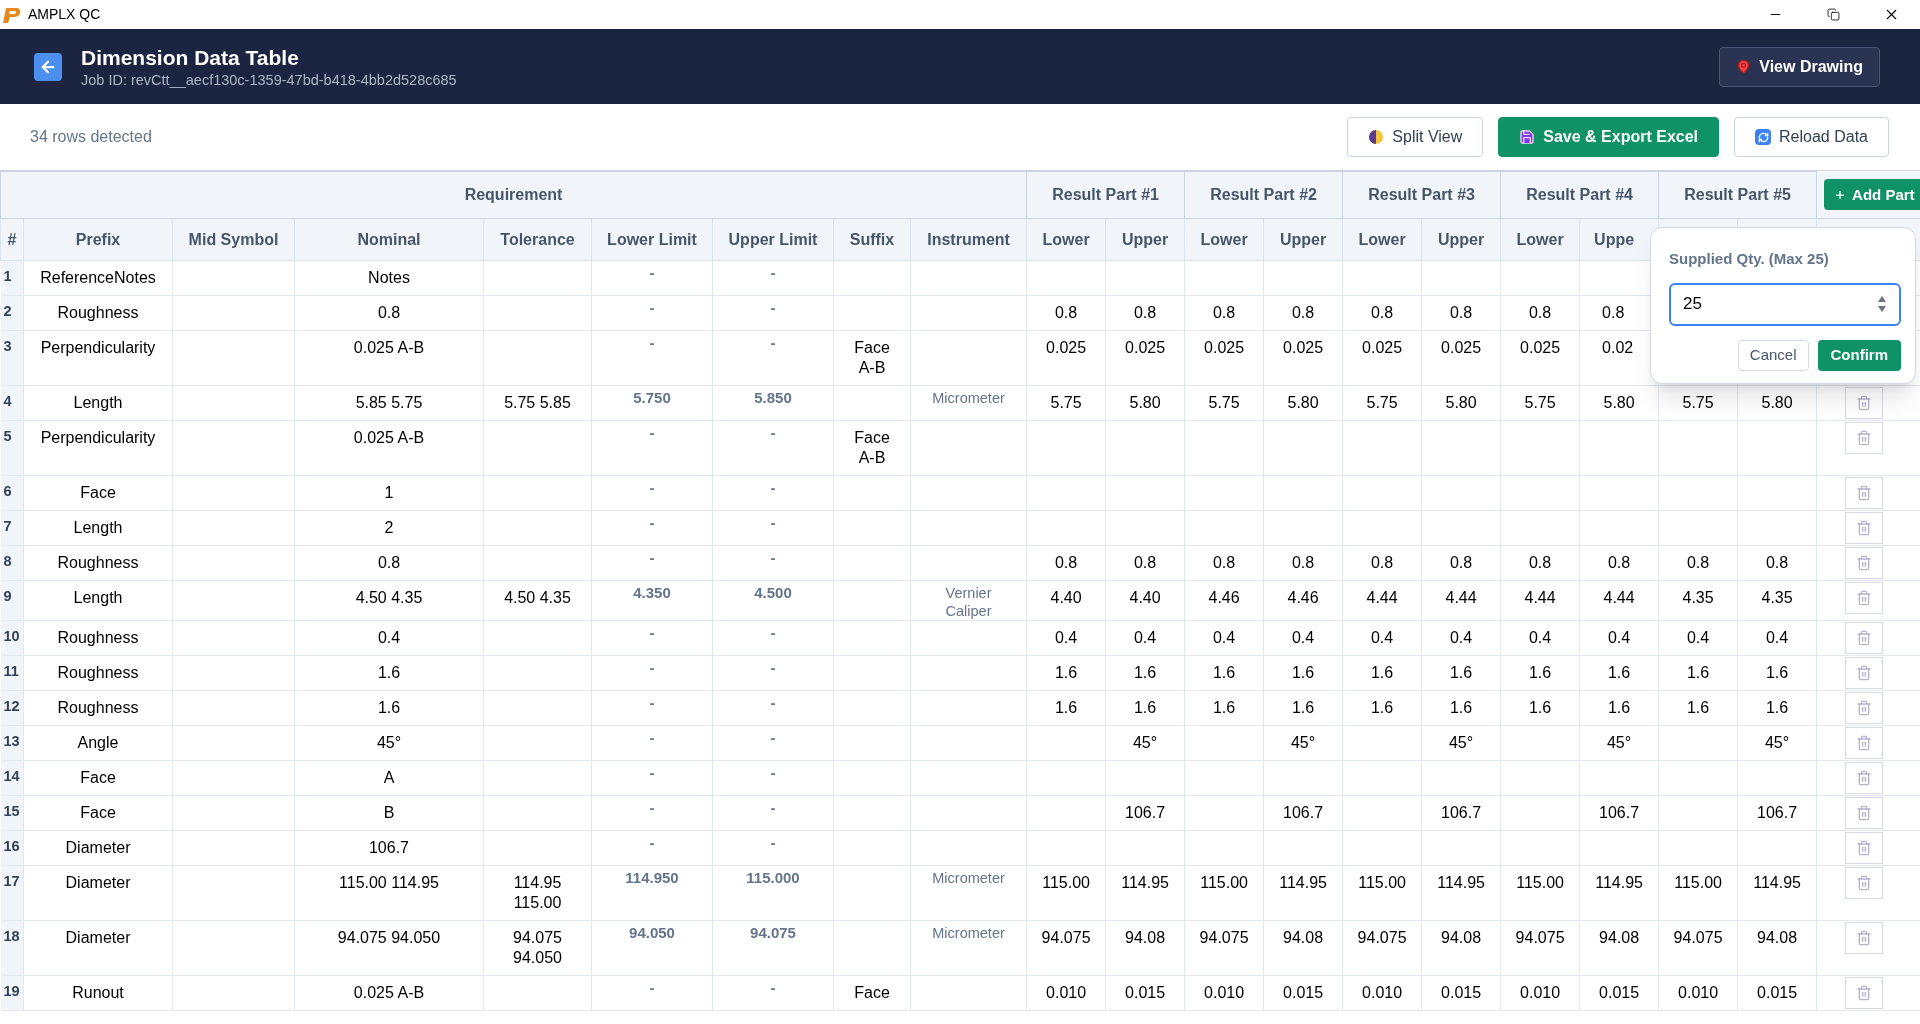  I want to click on column-header: Lower, so click(1382, 239).